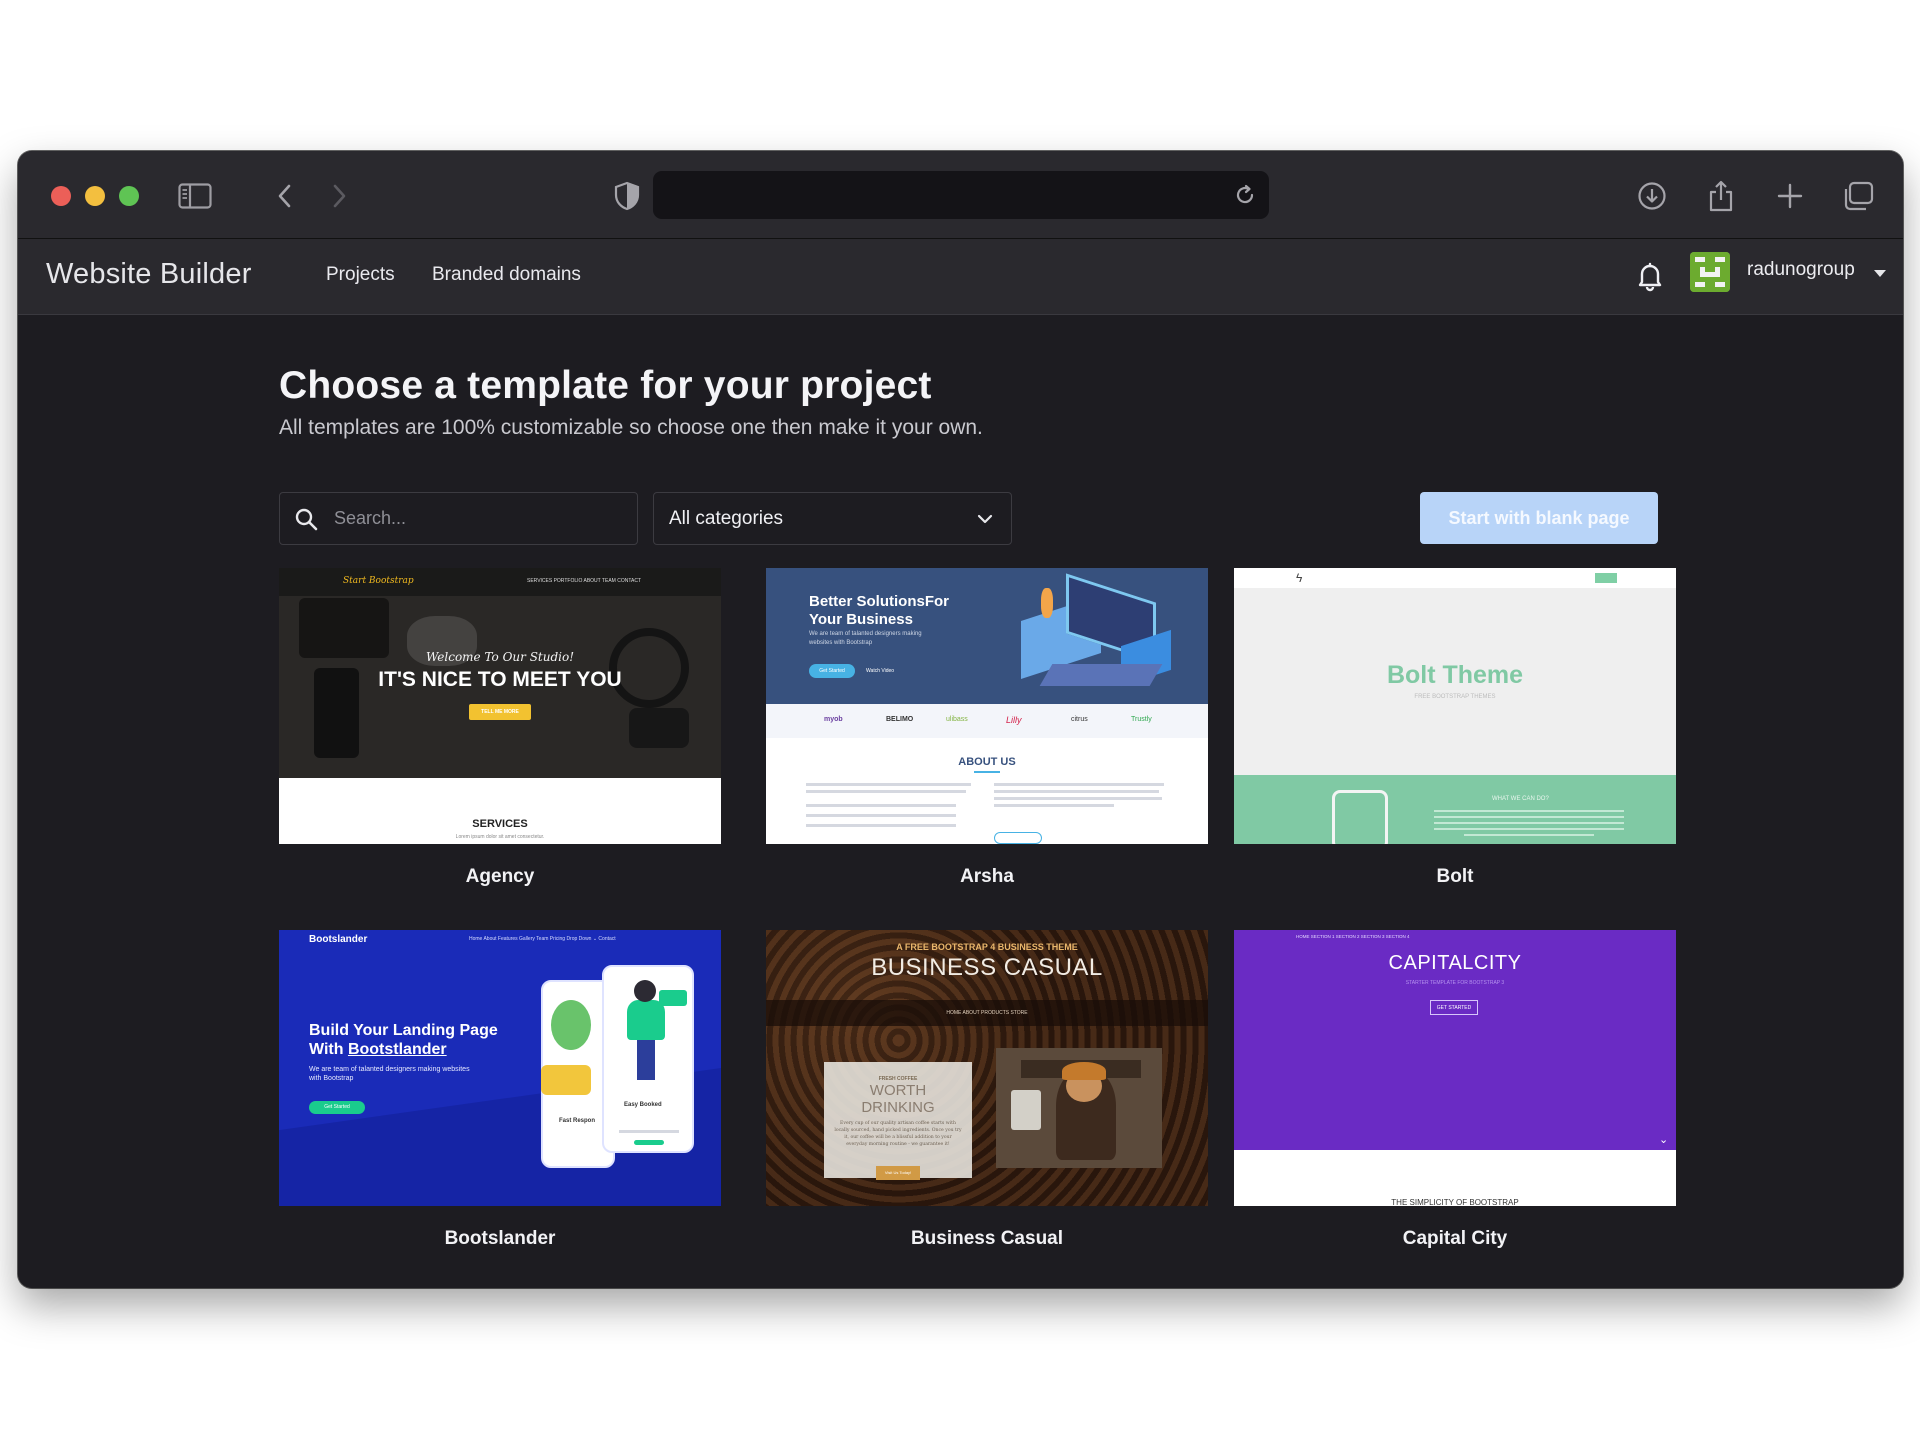 Image resolution: width=1920 pixels, height=1440 pixels. Describe the element at coordinates (1455, 697) in the screenshot. I see `preview-tagline: FREE BOOTSTRAP THEMES` at that location.